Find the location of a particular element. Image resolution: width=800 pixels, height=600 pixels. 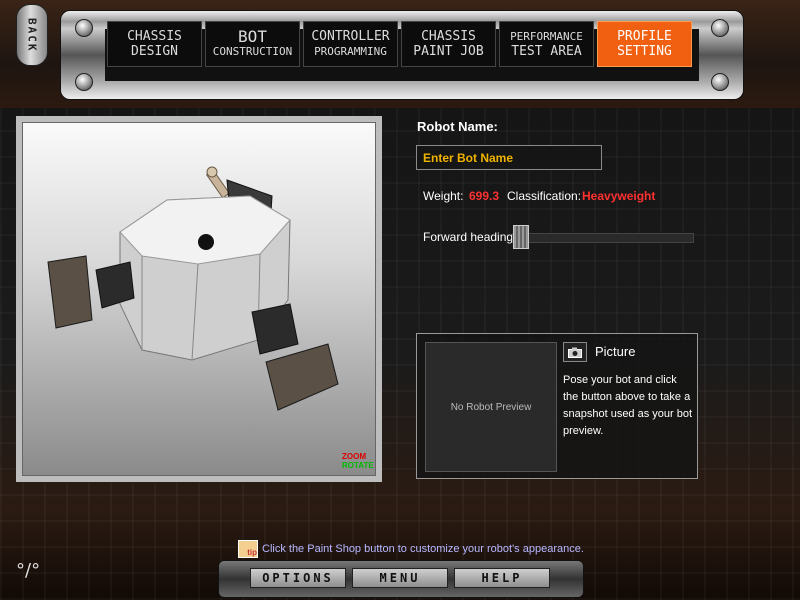

tab-label: TEST AREA is located at coordinates (546, 51).